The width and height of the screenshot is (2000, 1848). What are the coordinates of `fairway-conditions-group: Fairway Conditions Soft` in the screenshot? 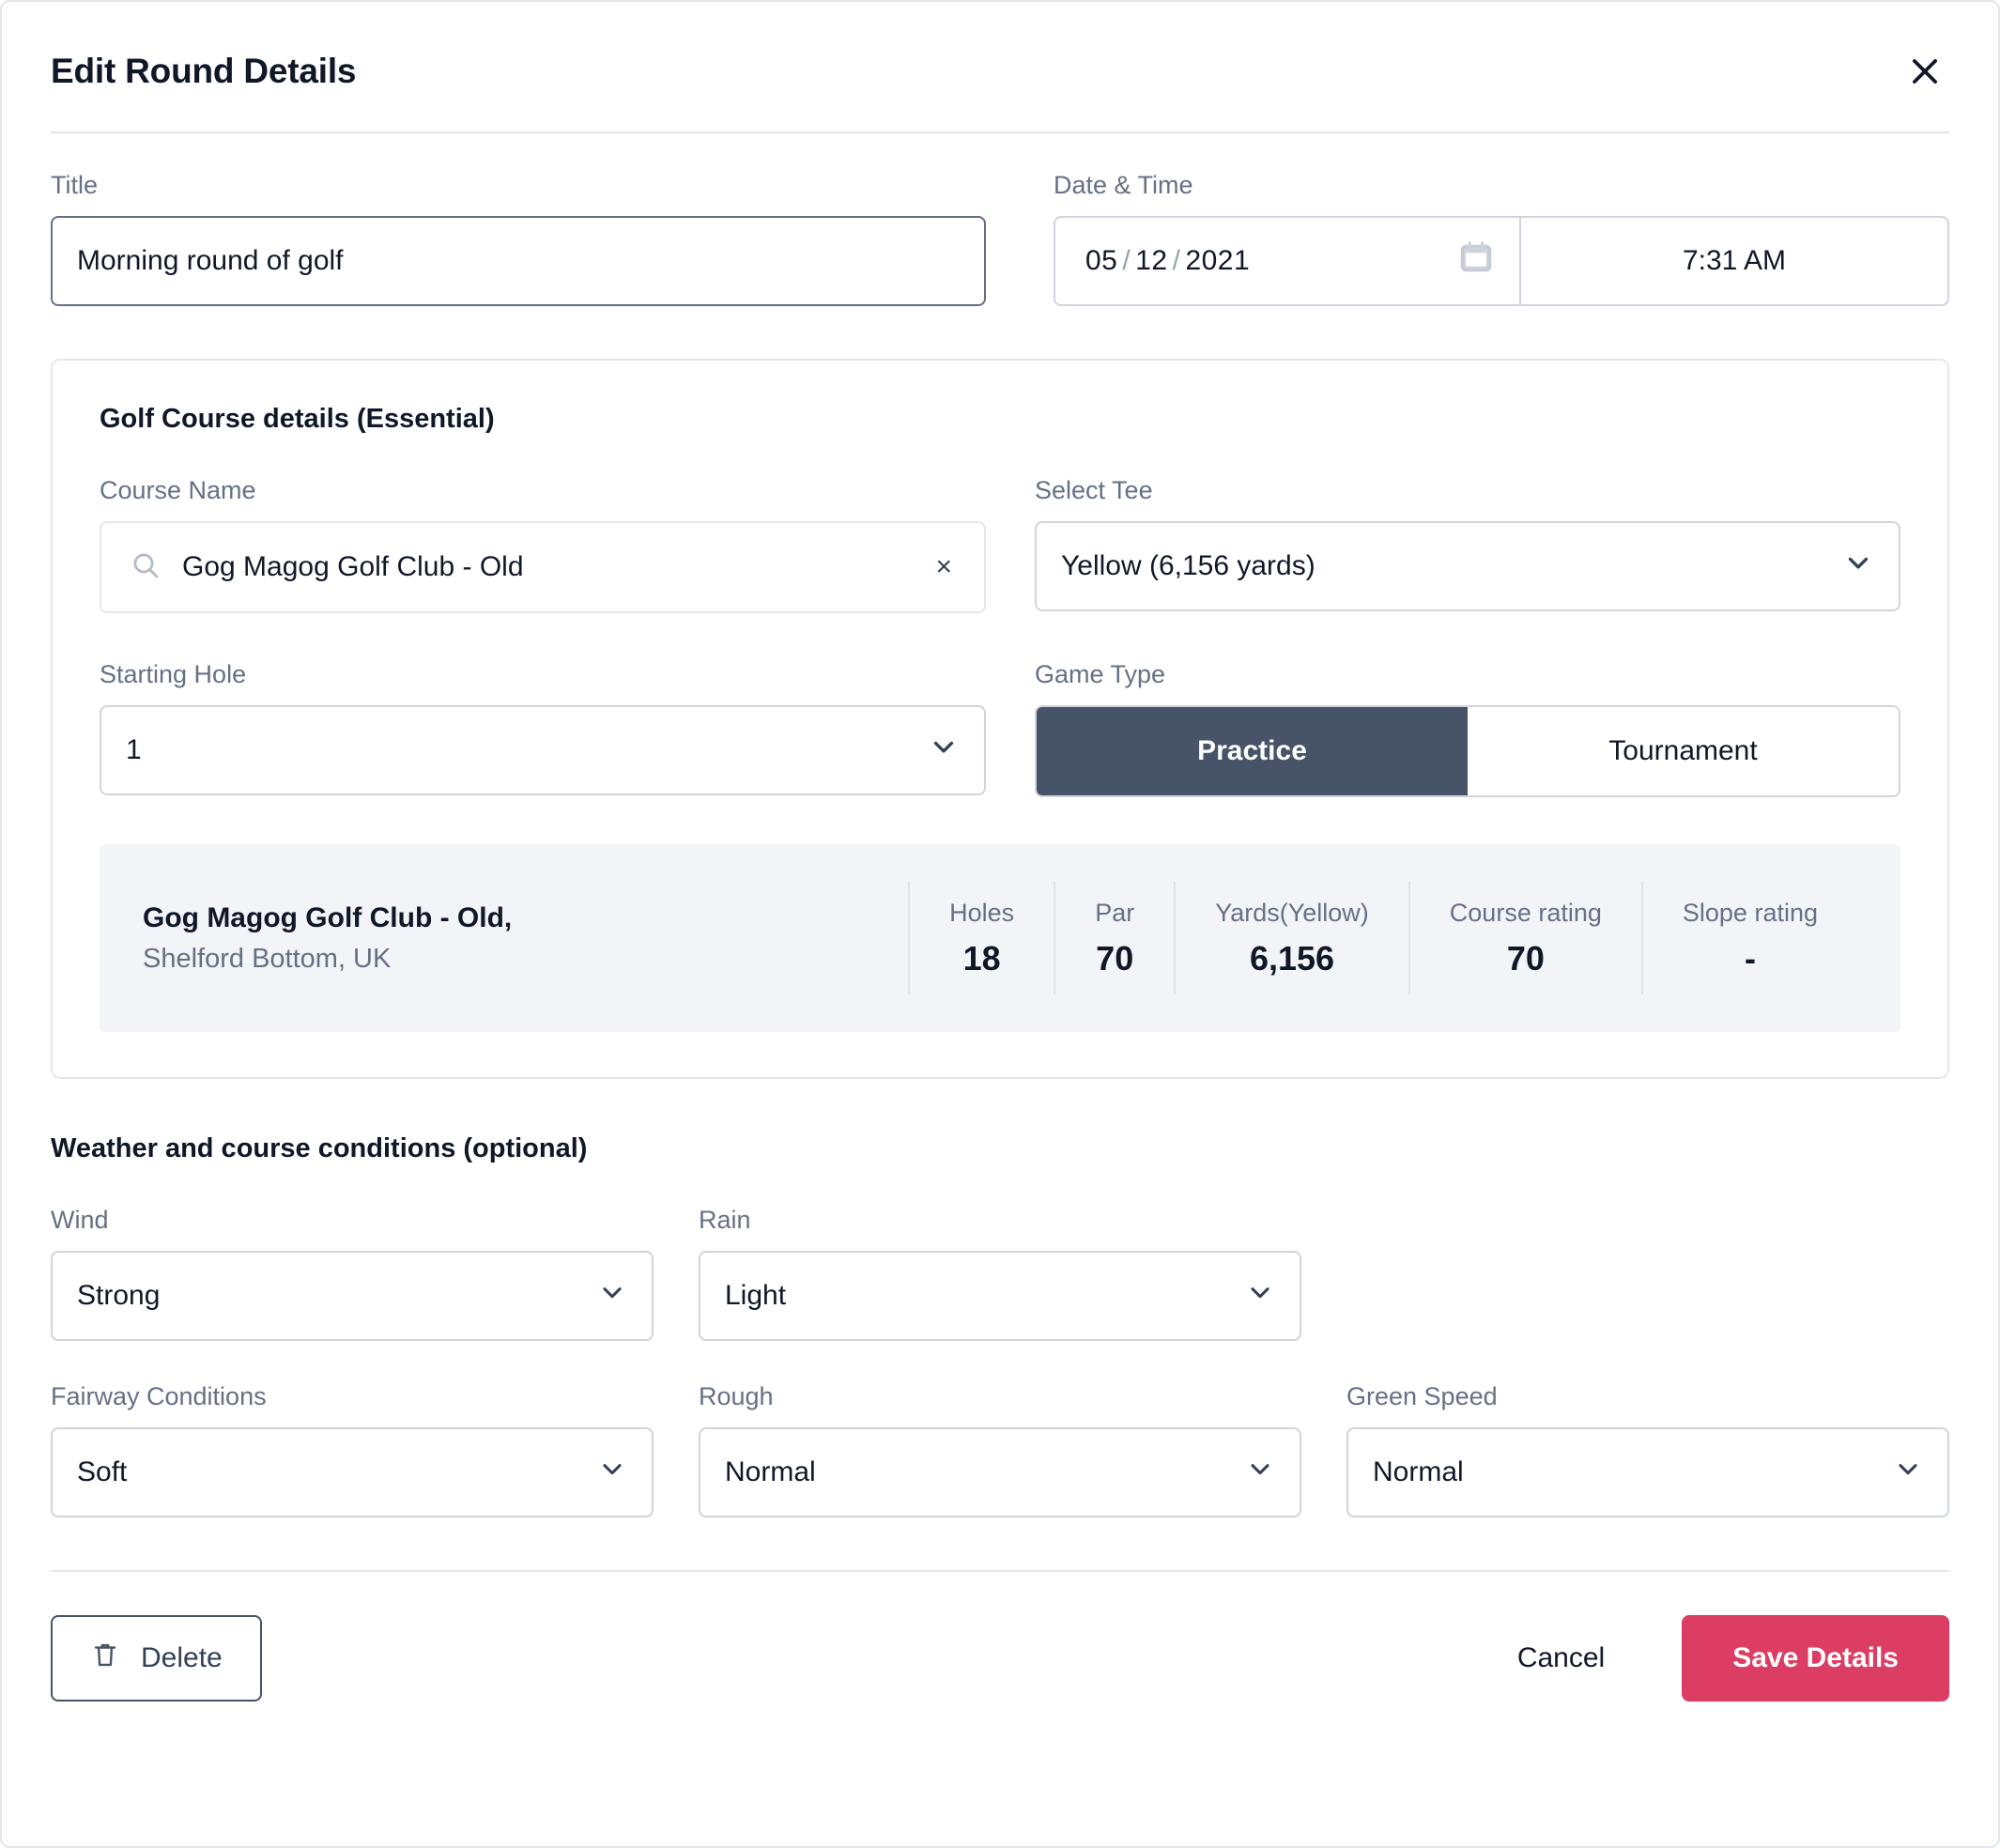 It's located at (352, 1449).